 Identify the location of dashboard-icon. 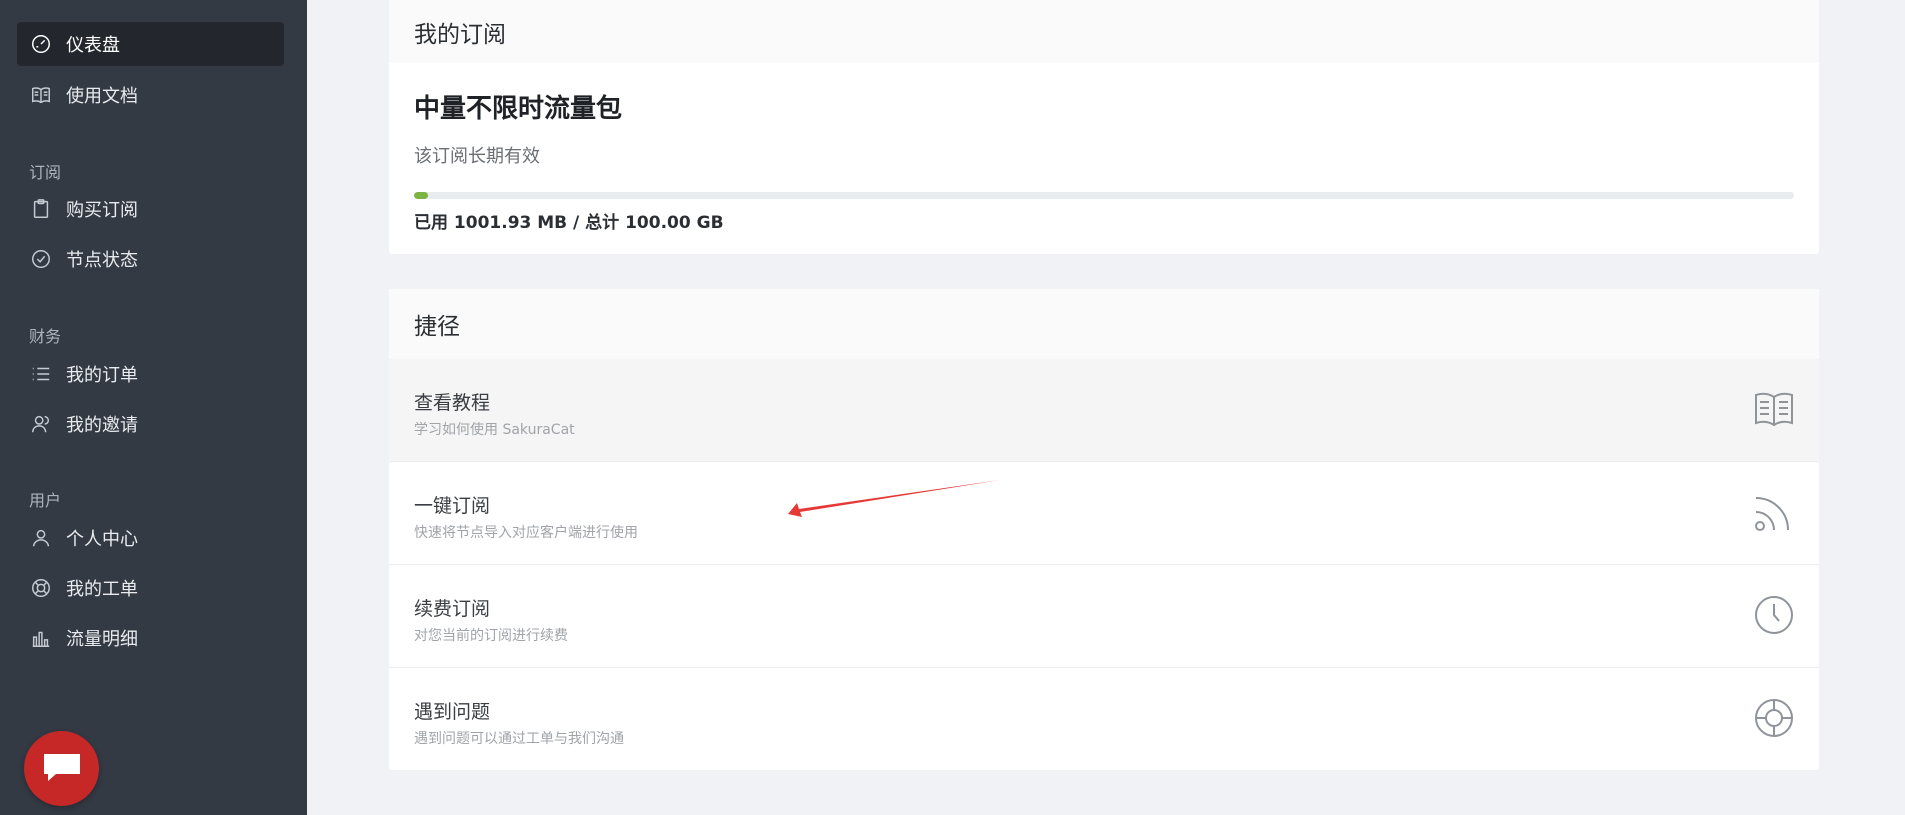
(41, 44).